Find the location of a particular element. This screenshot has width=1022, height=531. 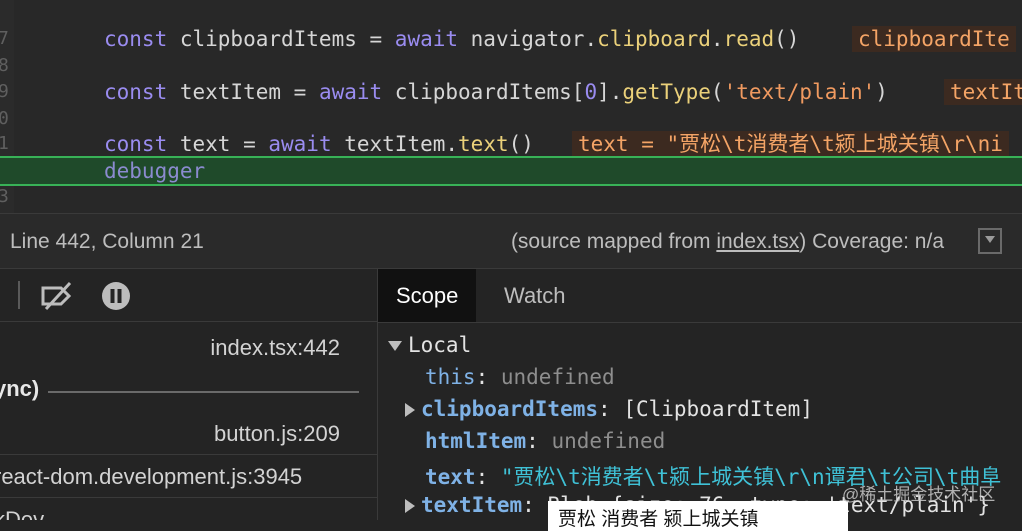

watermark: @稀土掘金技术社区 is located at coordinates (919, 494).